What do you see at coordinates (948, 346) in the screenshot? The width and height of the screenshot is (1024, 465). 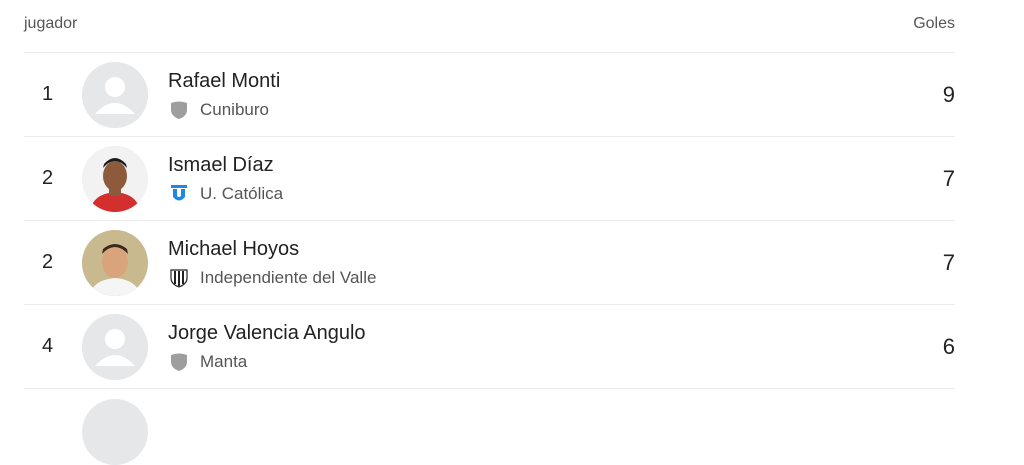 I see `goals-count: 6` at bounding box center [948, 346].